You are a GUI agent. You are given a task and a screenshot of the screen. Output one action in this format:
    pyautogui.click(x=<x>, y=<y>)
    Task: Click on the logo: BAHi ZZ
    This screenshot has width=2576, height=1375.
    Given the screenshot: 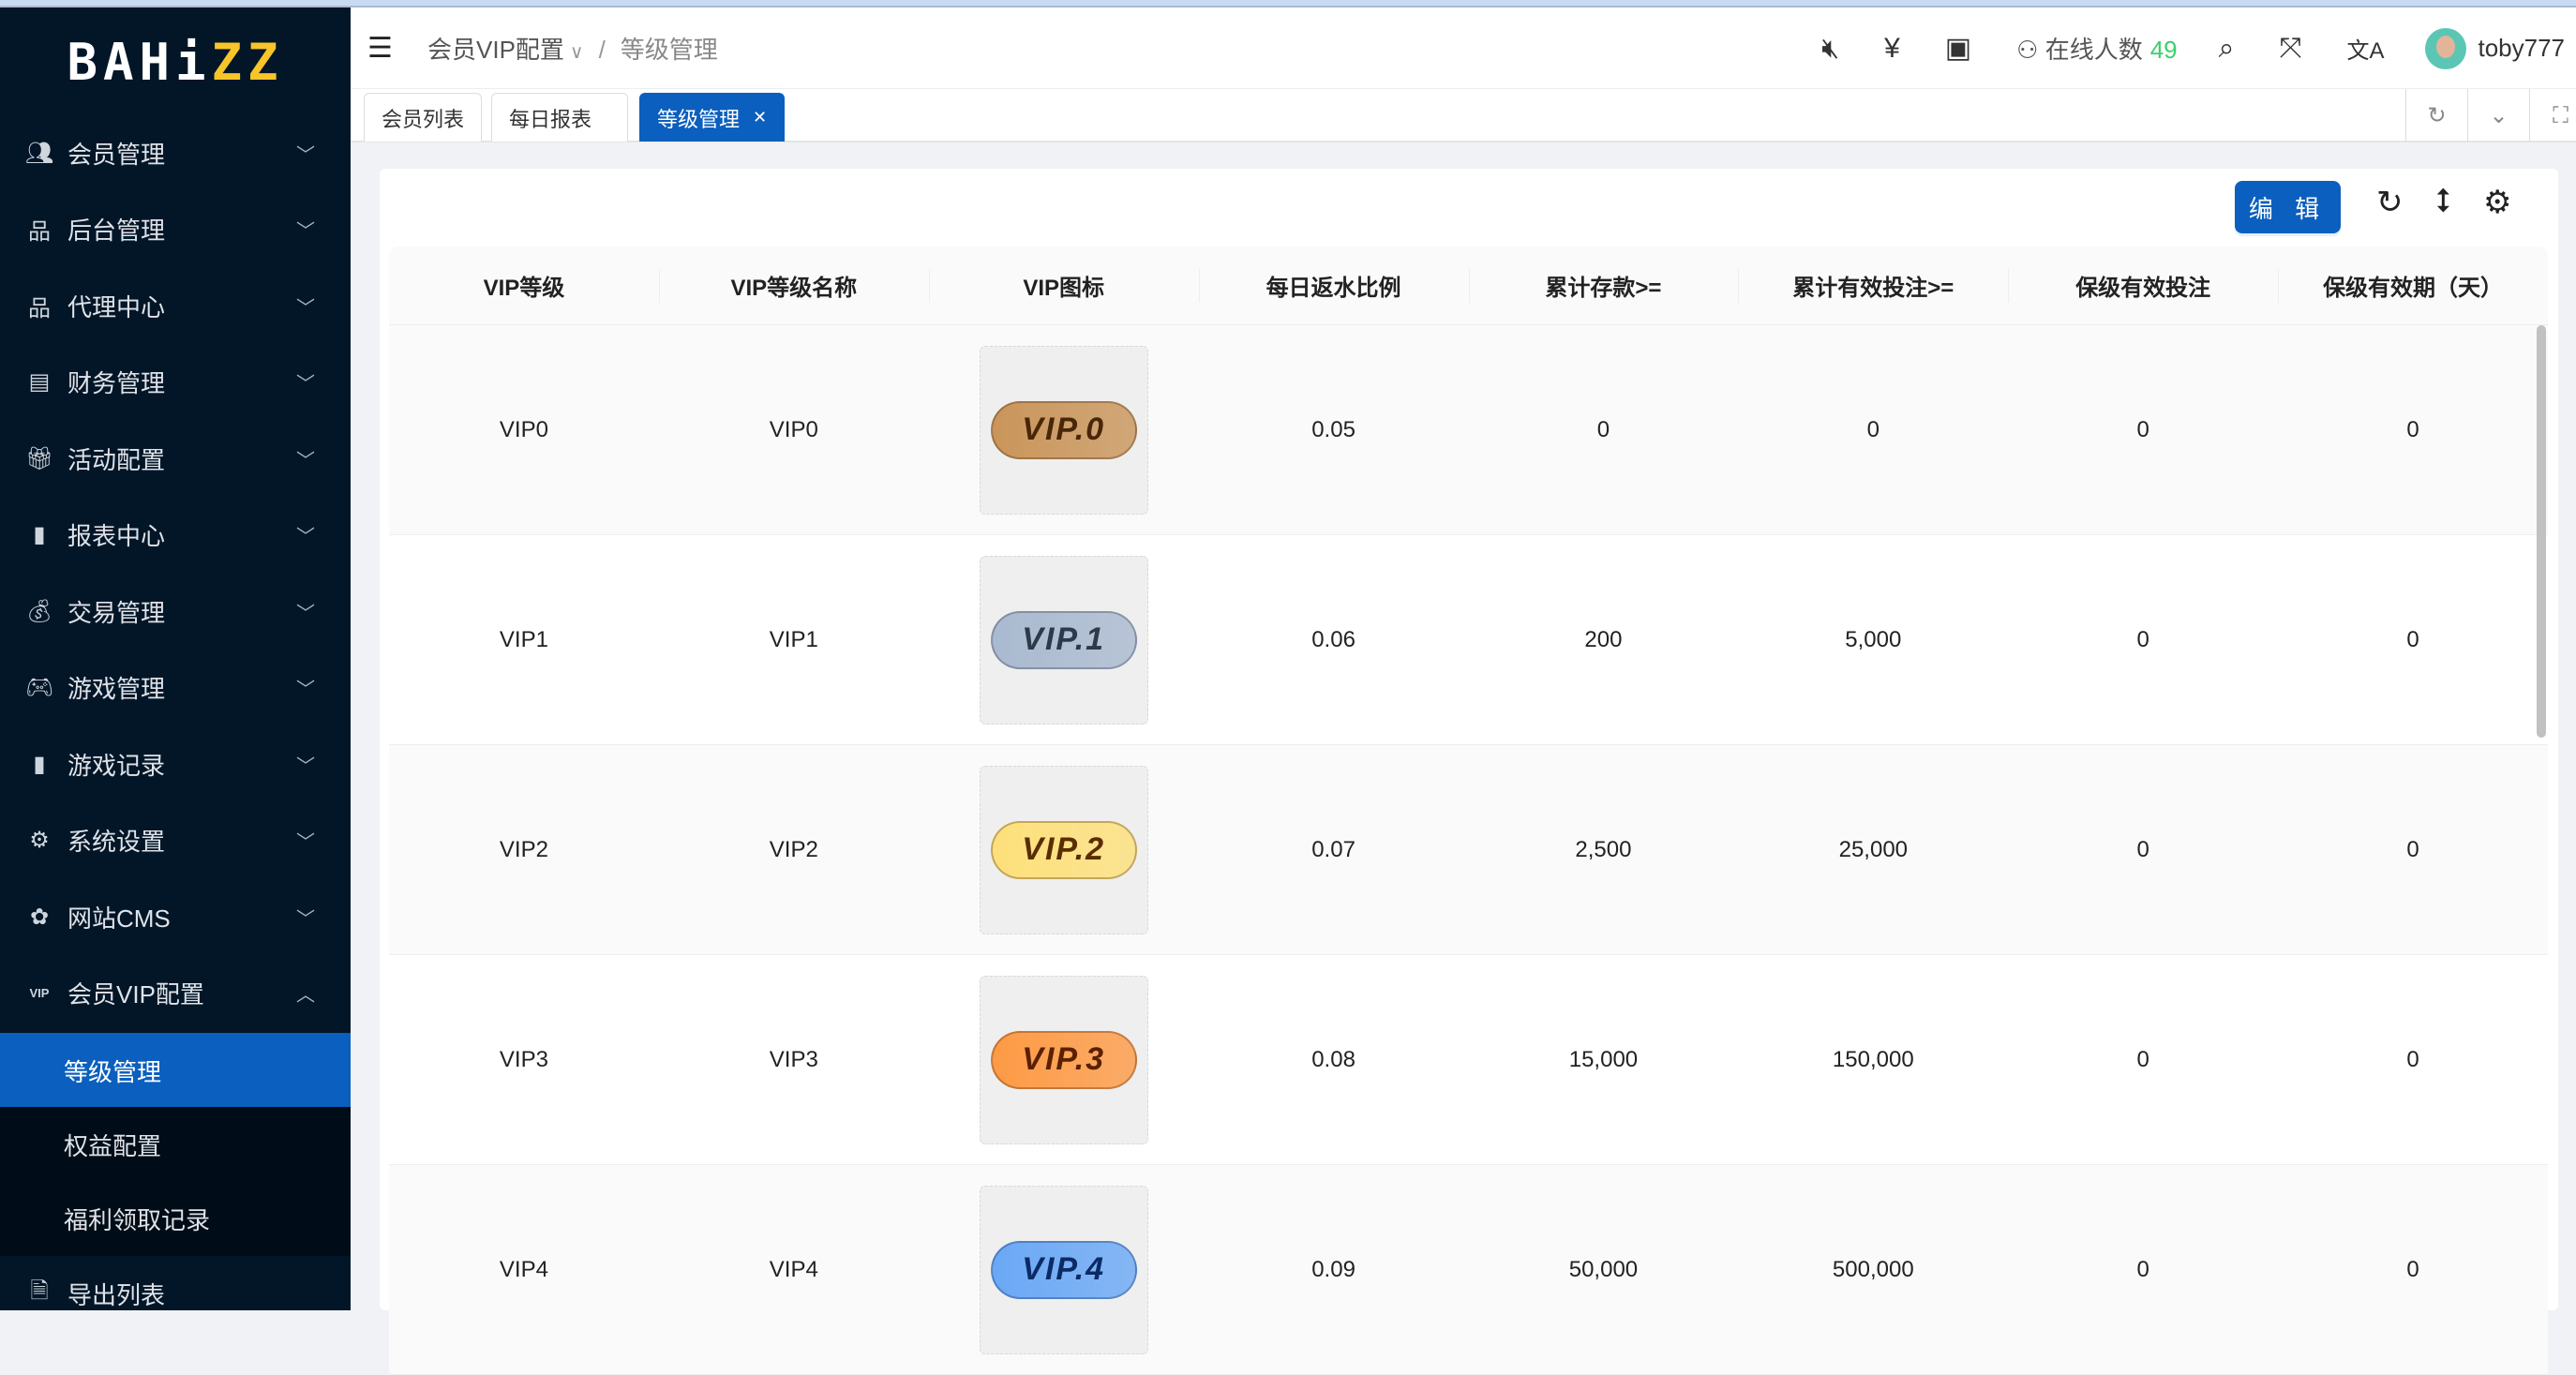 What is the action you would take?
    pyautogui.click(x=176, y=62)
    